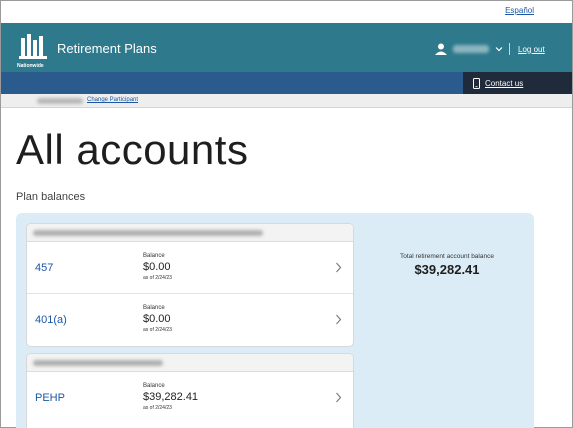 This screenshot has width=573, height=428. What do you see at coordinates (30, 66) in the screenshot?
I see `logo-text: Nationwide` at bounding box center [30, 66].